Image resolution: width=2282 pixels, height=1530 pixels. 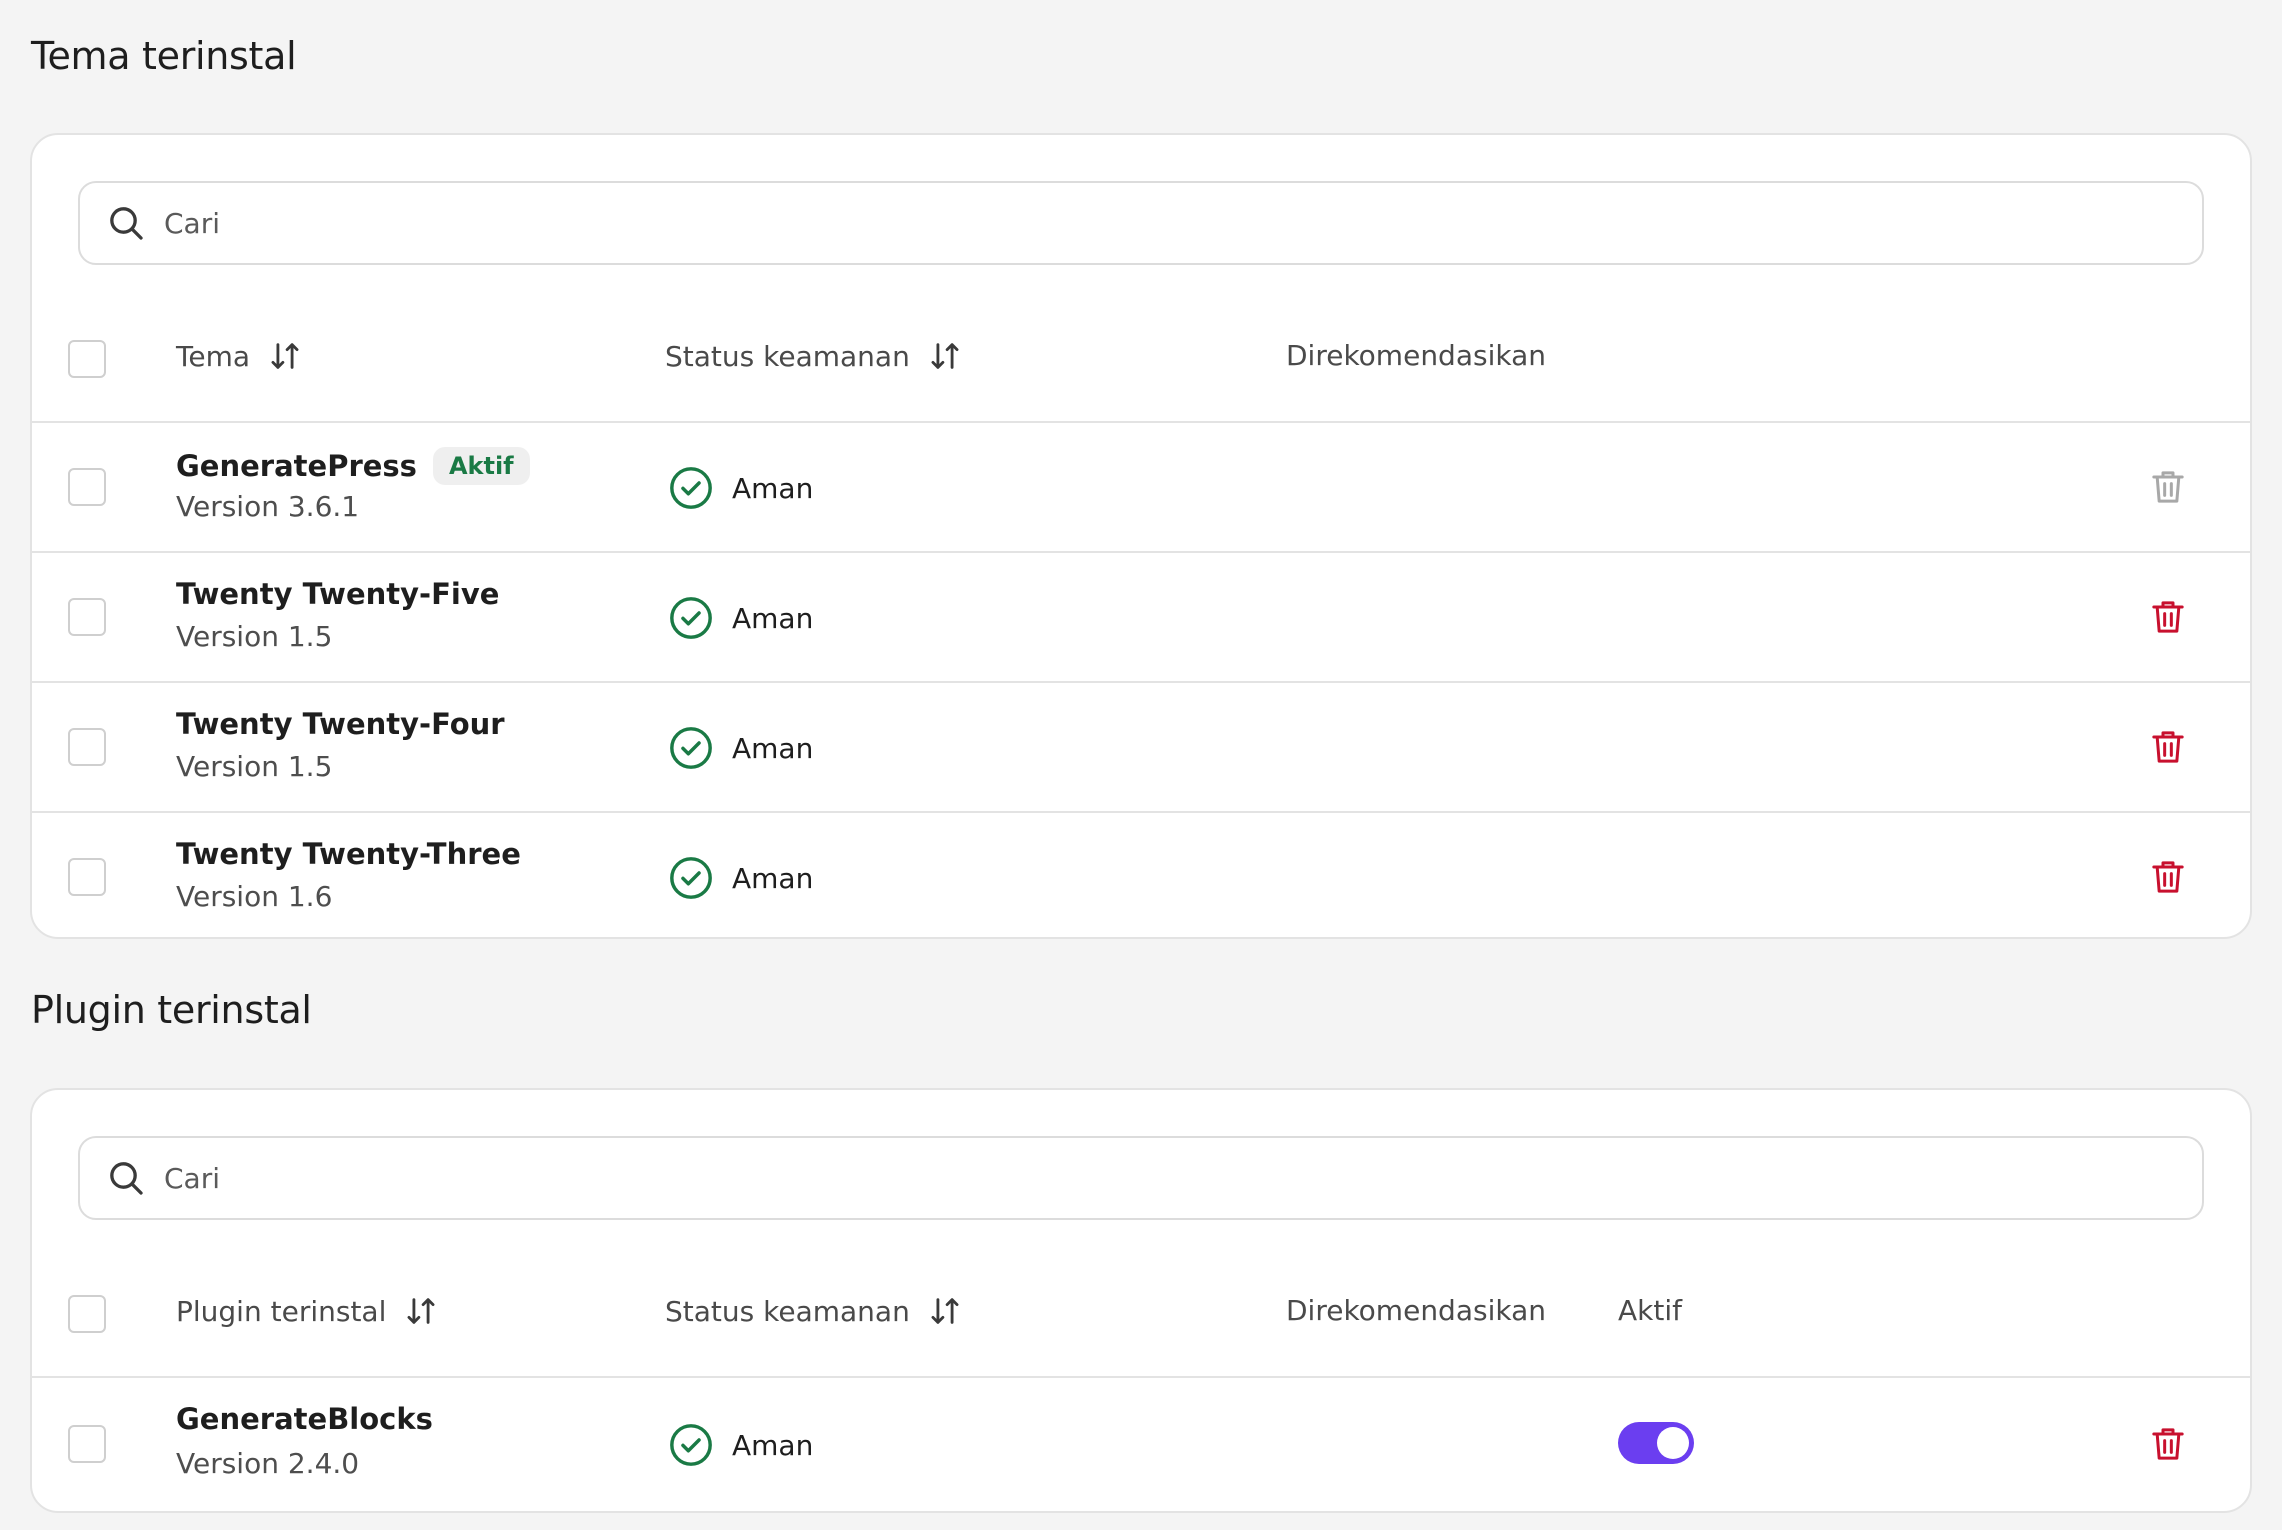 I want to click on plugins-search-box, so click(x=1141, y=1178).